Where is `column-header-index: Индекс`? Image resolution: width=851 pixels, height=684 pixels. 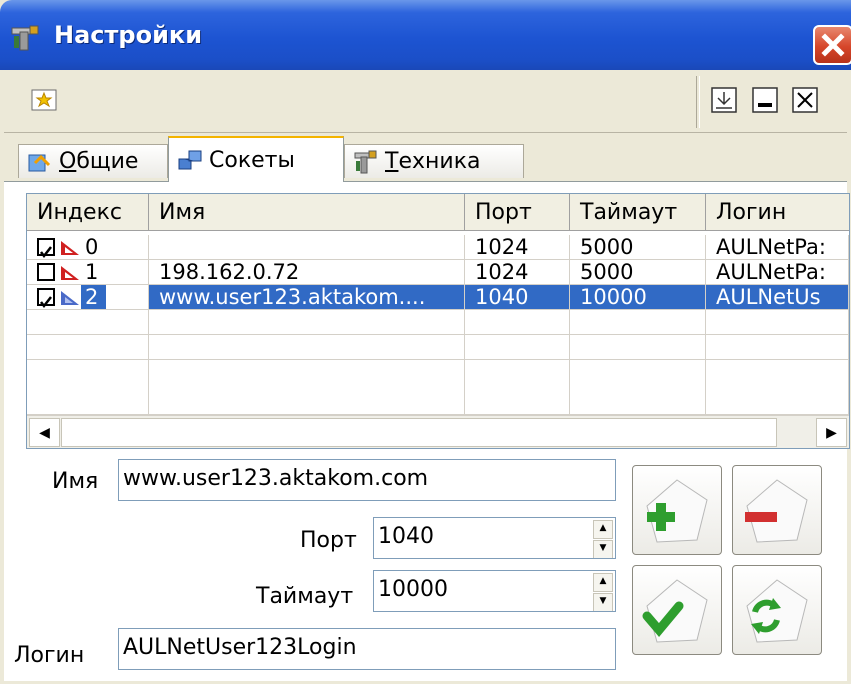 column-header-index: Индекс is located at coordinates (88, 212).